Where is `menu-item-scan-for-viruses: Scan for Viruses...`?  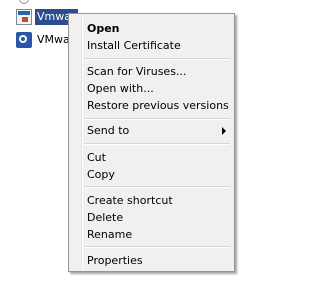 menu-item-scan-for-viruses: Scan for Viruses... is located at coordinates (151, 71).